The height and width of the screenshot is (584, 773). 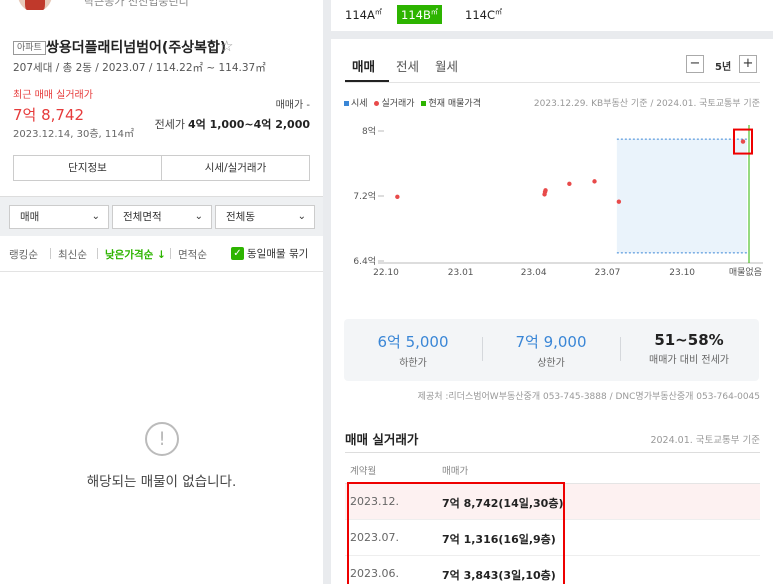 I want to click on row-price: 7억 1,316(16일,9층), so click(x=499, y=539).